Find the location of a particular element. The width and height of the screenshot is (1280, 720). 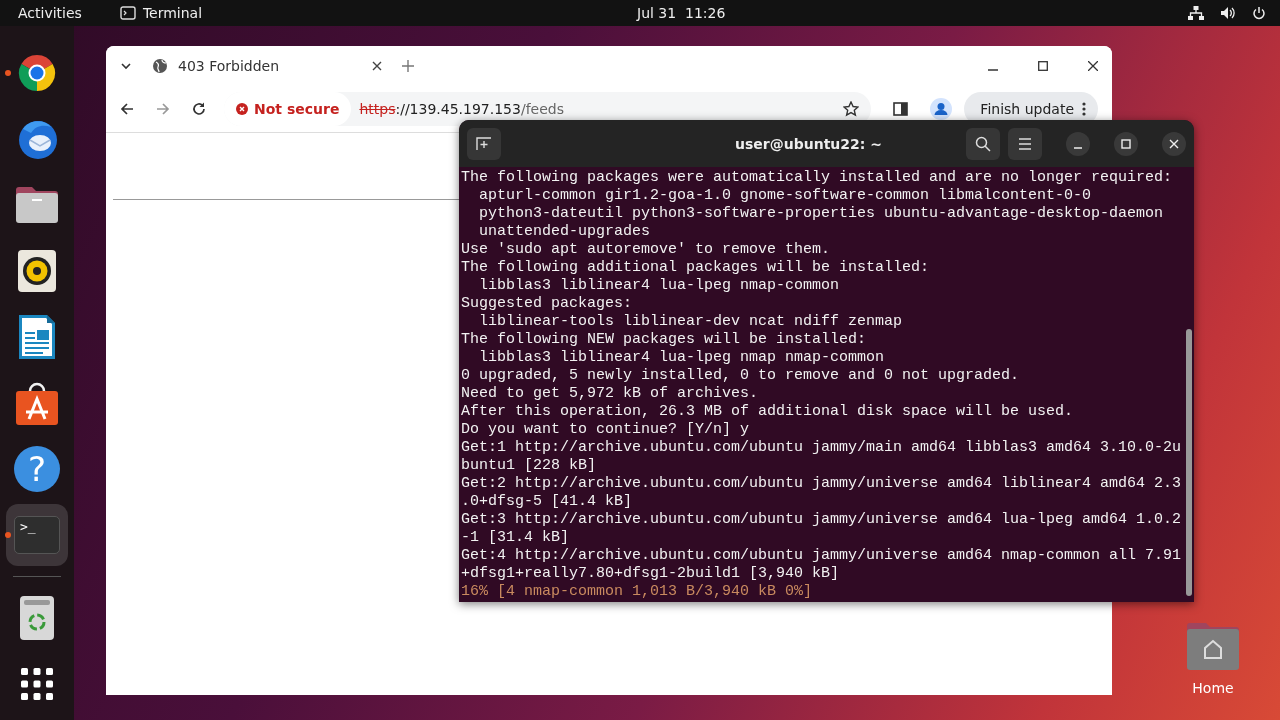

terminal-line: liblinear-tools liblinear-dev ncat ndiff zenmap is located at coordinates (691, 322).